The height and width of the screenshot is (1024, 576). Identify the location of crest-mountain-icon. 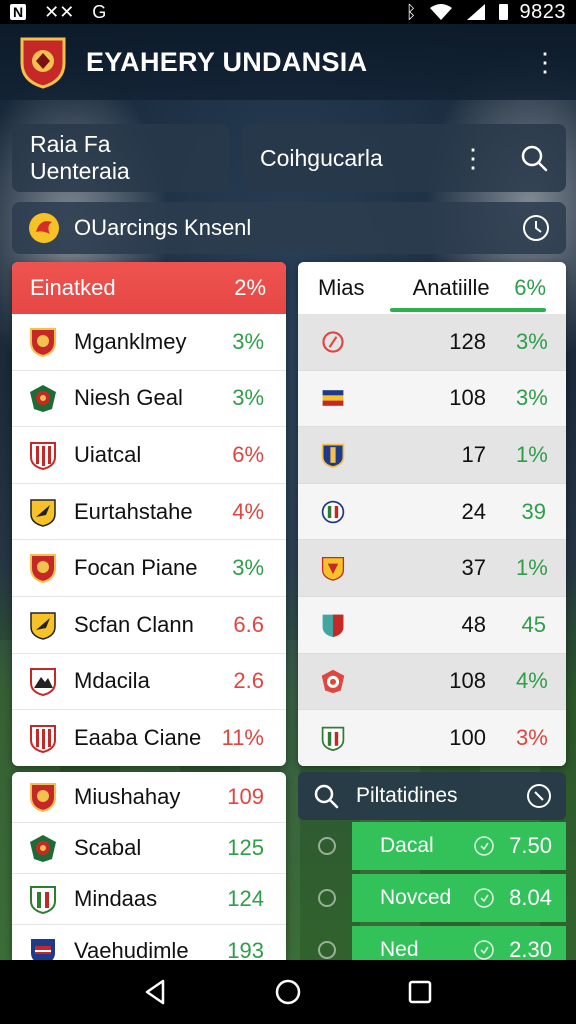
(43, 682).